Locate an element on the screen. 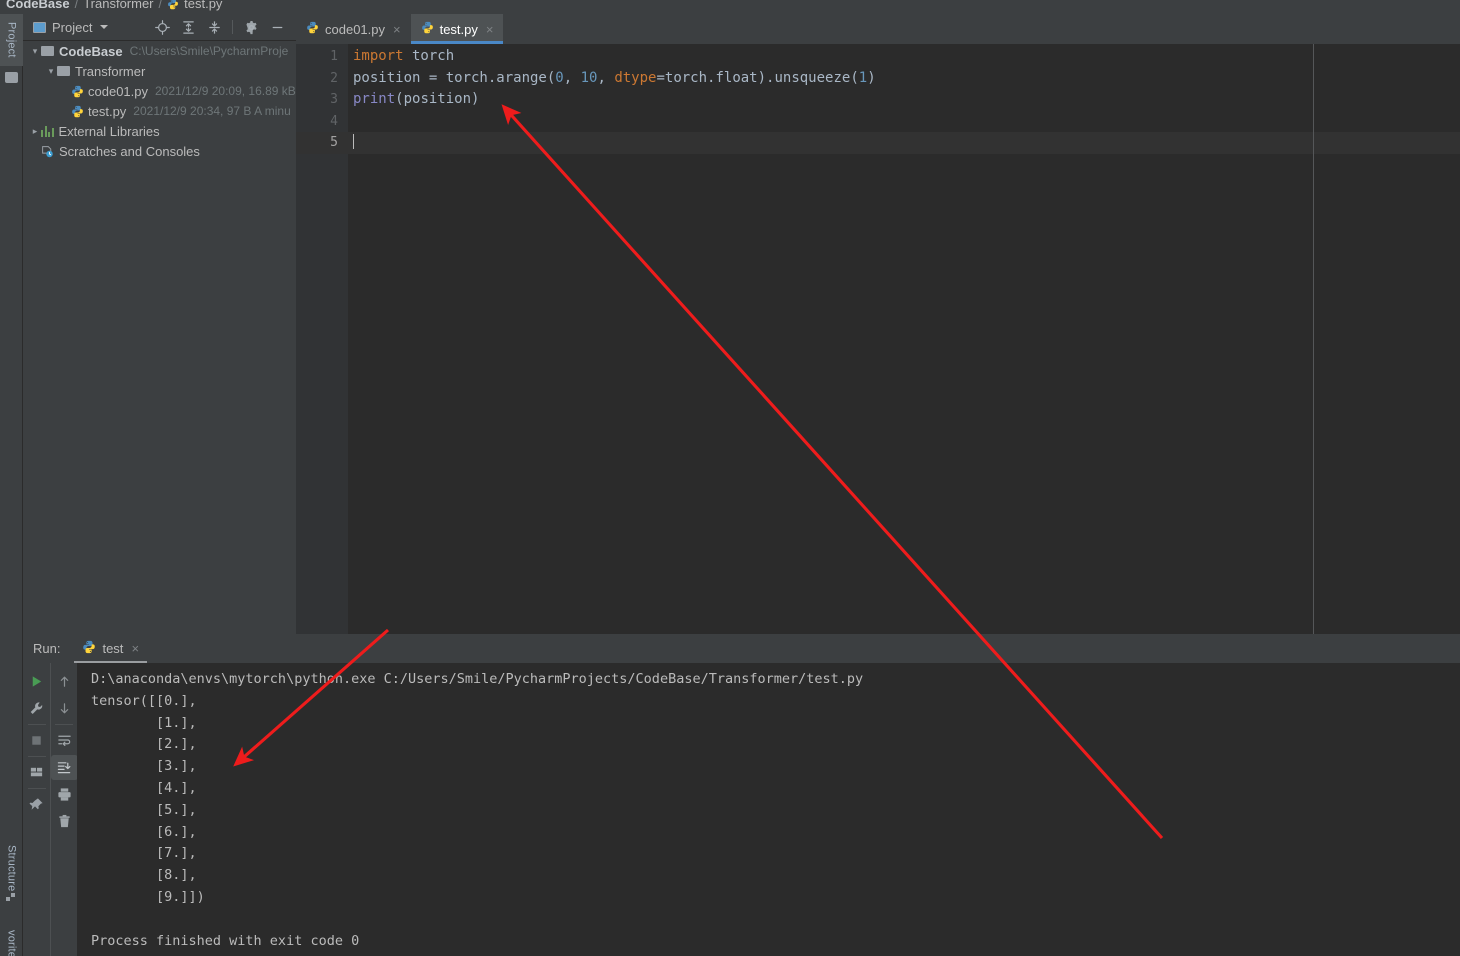 The image size is (1460, 956). tree-row-code01: code01.py 2021/12/9 20:09, 16.89 kB is located at coordinates (159, 91).